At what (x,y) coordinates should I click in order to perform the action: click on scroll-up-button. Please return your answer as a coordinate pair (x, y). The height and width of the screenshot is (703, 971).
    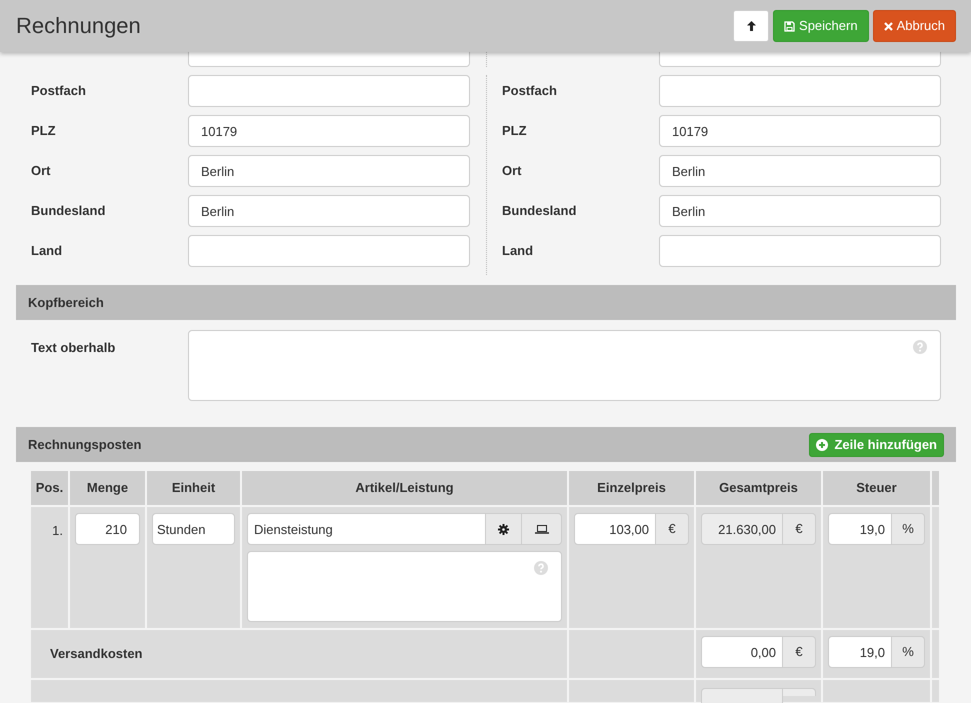
    Looking at the image, I should click on (751, 26).